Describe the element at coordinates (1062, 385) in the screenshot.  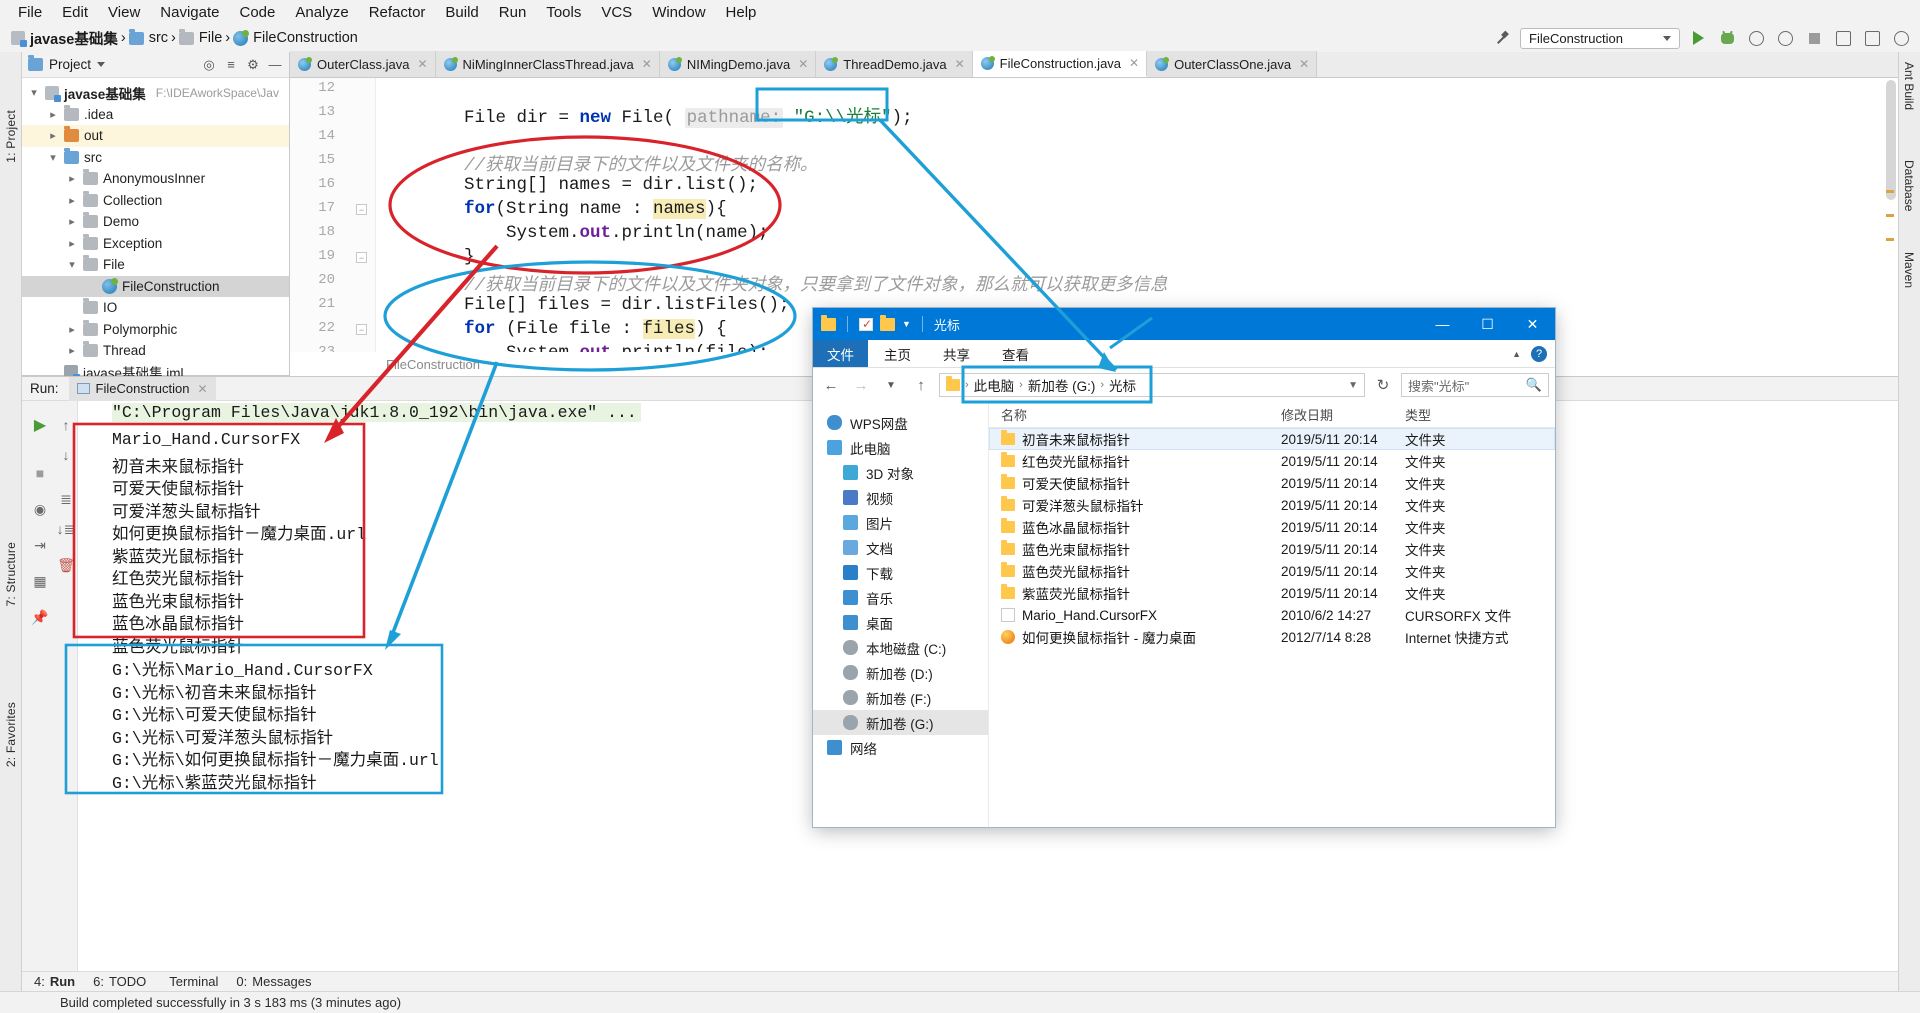
I see `address-crumb-drive: 新加卷 (G:)` at that location.